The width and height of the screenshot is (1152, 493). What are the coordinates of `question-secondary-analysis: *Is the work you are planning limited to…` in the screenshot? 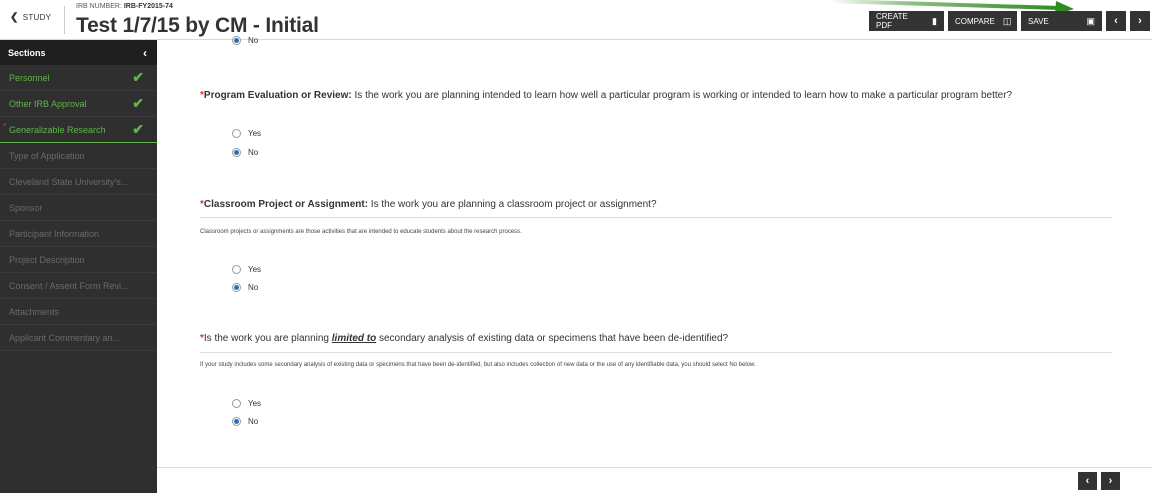 It's located at (464, 338).